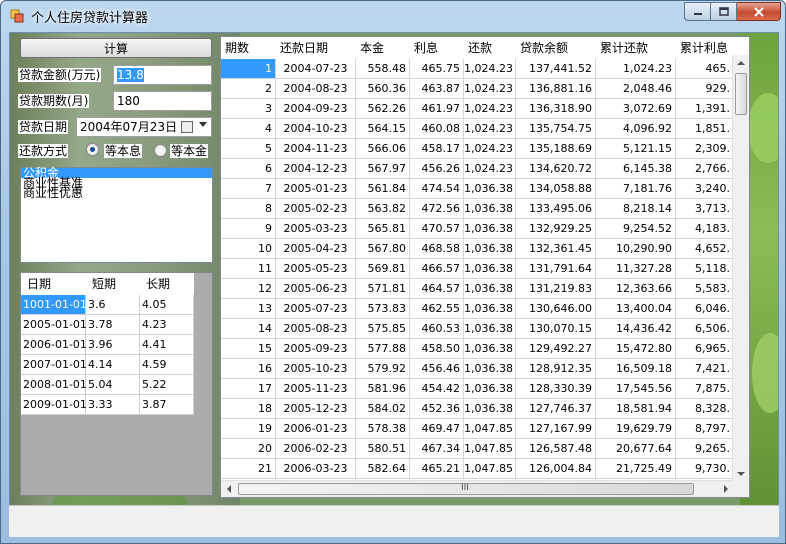  I want to click on table-cell: 4,652., so click(705, 249).